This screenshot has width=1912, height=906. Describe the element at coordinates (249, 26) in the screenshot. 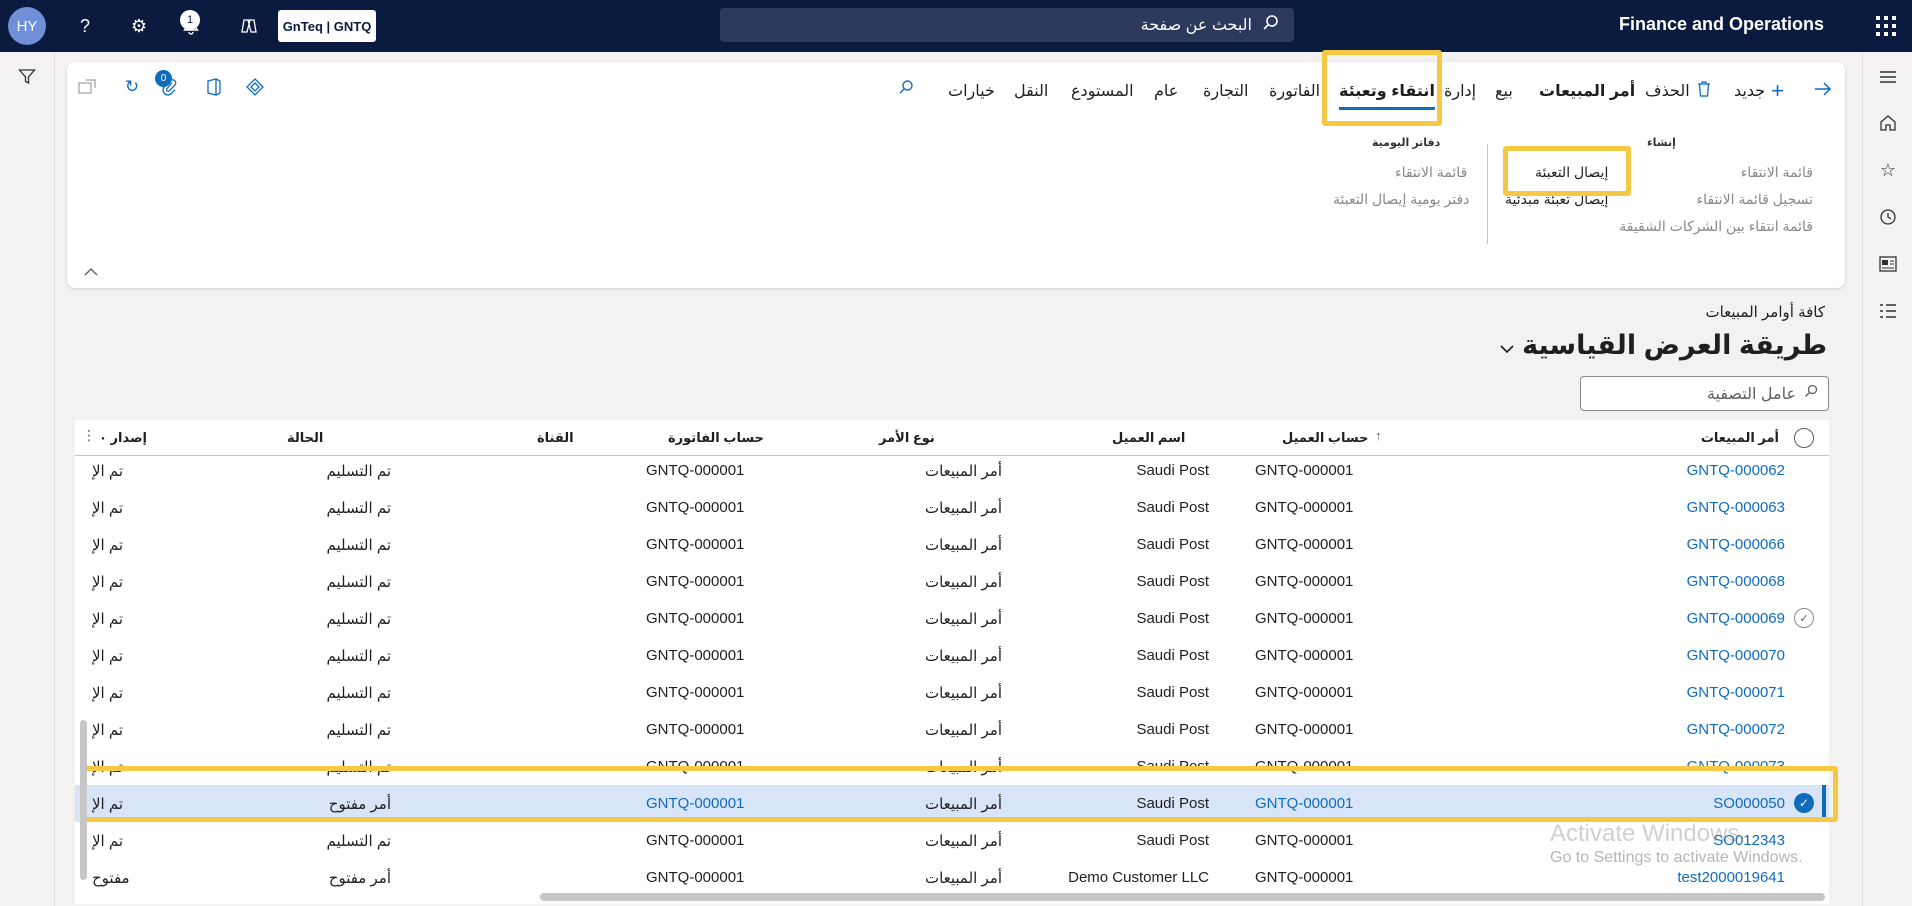

I see `copilot-icon` at that location.